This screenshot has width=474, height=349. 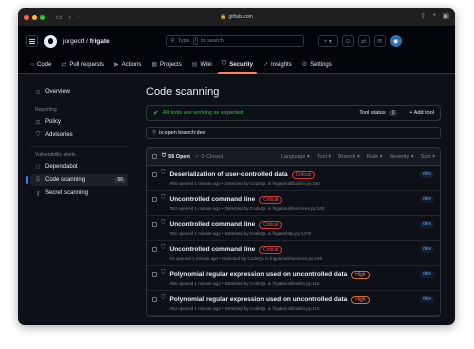 I want to click on address-bar: 🔒 github.com, so click(x=237, y=17).